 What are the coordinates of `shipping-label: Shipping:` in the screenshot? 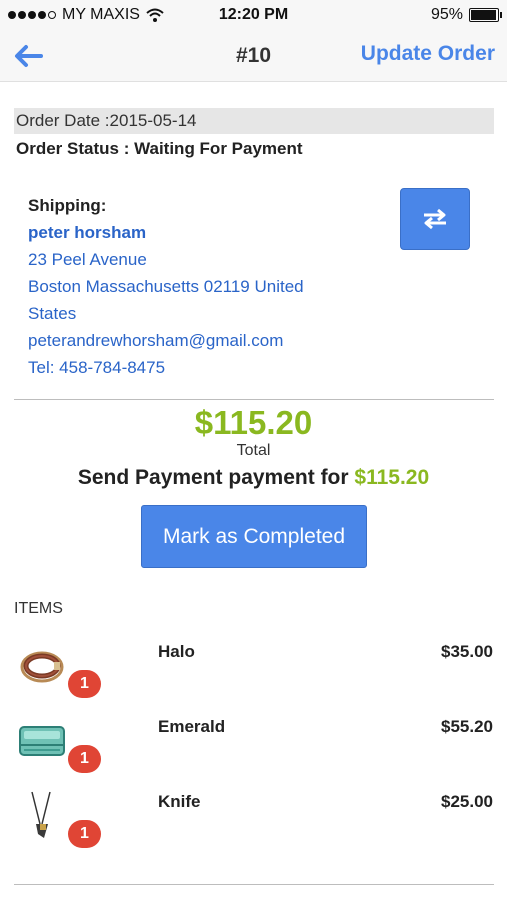 It's located at (67, 205).